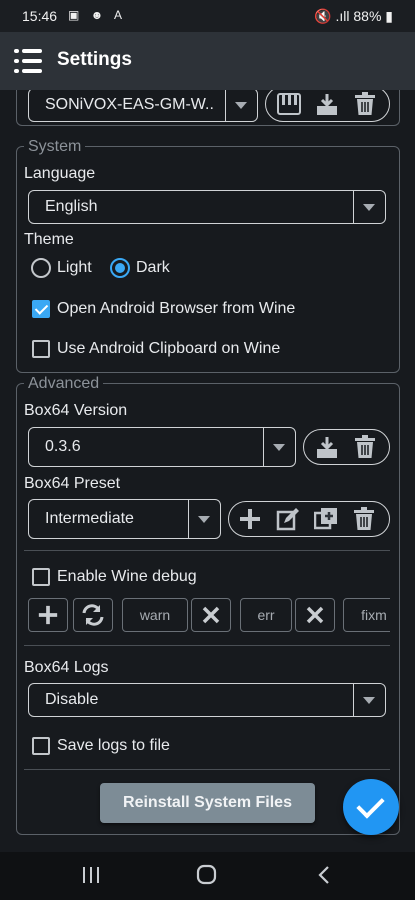  Describe the element at coordinates (91, 878) in the screenshot. I see `recent-apps-icon` at that location.